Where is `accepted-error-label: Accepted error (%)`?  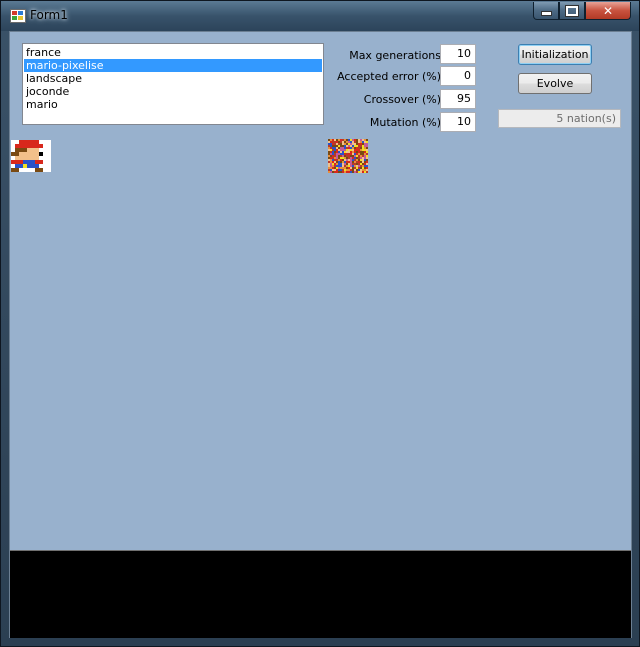
accepted-error-label: Accepted error (%) is located at coordinates (389, 76).